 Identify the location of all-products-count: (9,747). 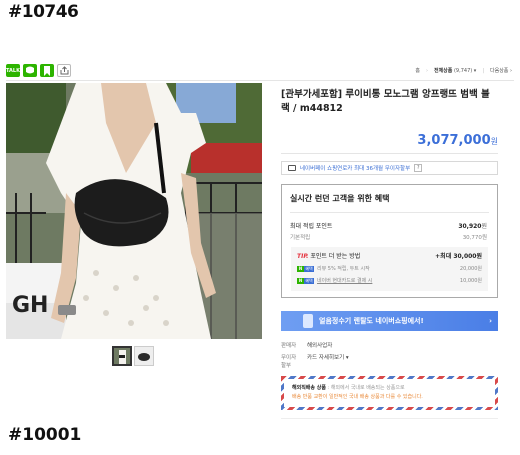
(463, 71).